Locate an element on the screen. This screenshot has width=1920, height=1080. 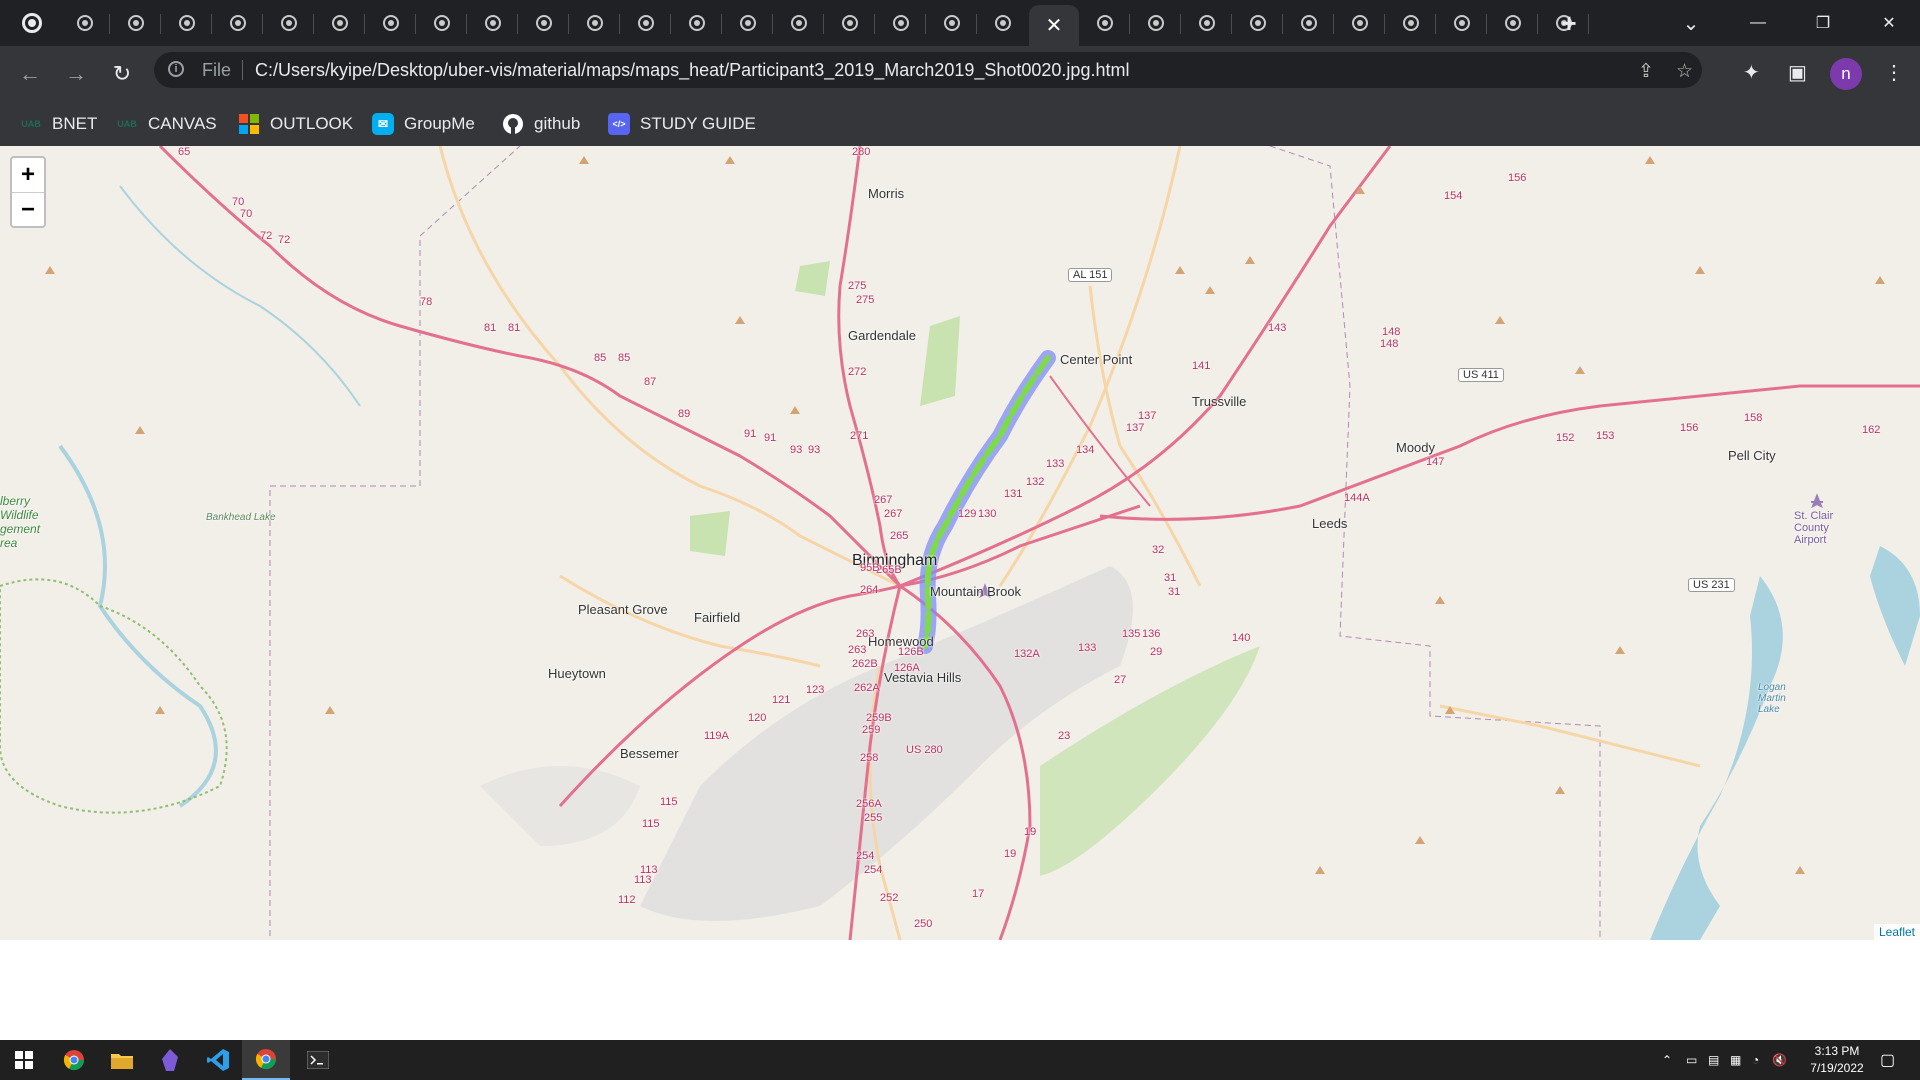
route-label: 89 is located at coordinates (684, 414).